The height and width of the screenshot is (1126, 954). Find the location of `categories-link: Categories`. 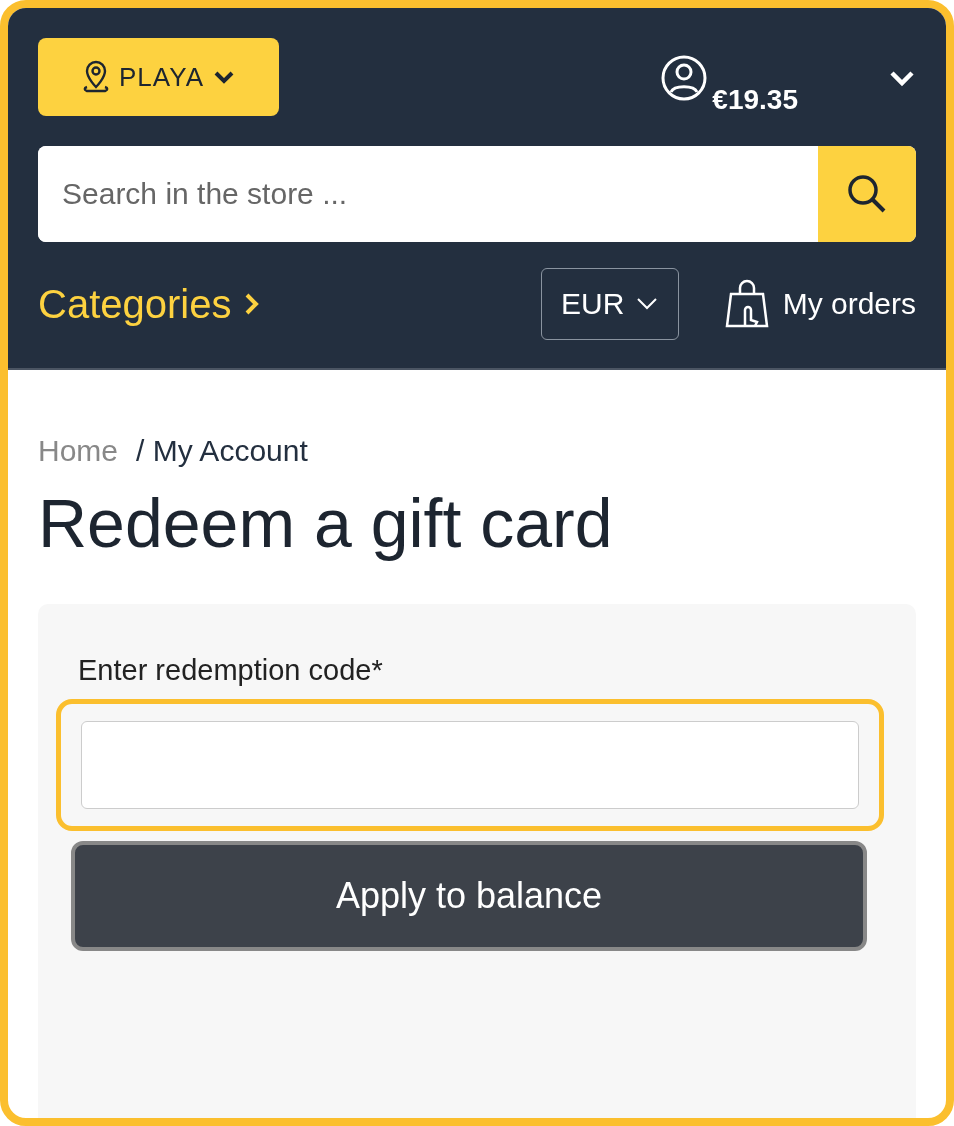

categories-link: Categories is located at coordinates (150, 304).